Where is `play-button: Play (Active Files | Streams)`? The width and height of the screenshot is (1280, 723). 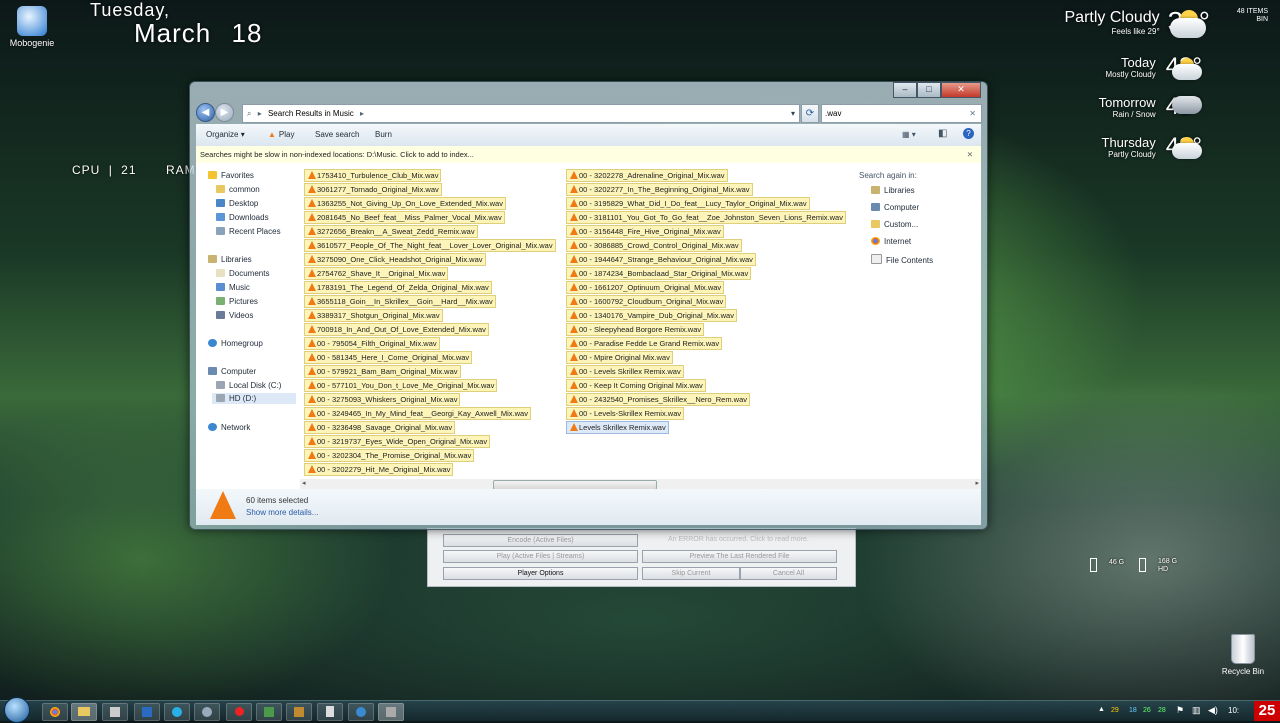
play-button: Play (Active Files | Streams) is located at coordinates (540, 556).